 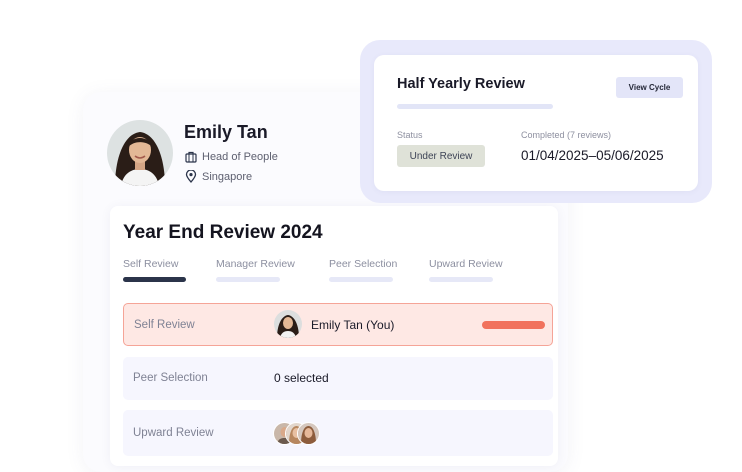 I want to click on step-upward-review-bar, so click(x=461, y=279).